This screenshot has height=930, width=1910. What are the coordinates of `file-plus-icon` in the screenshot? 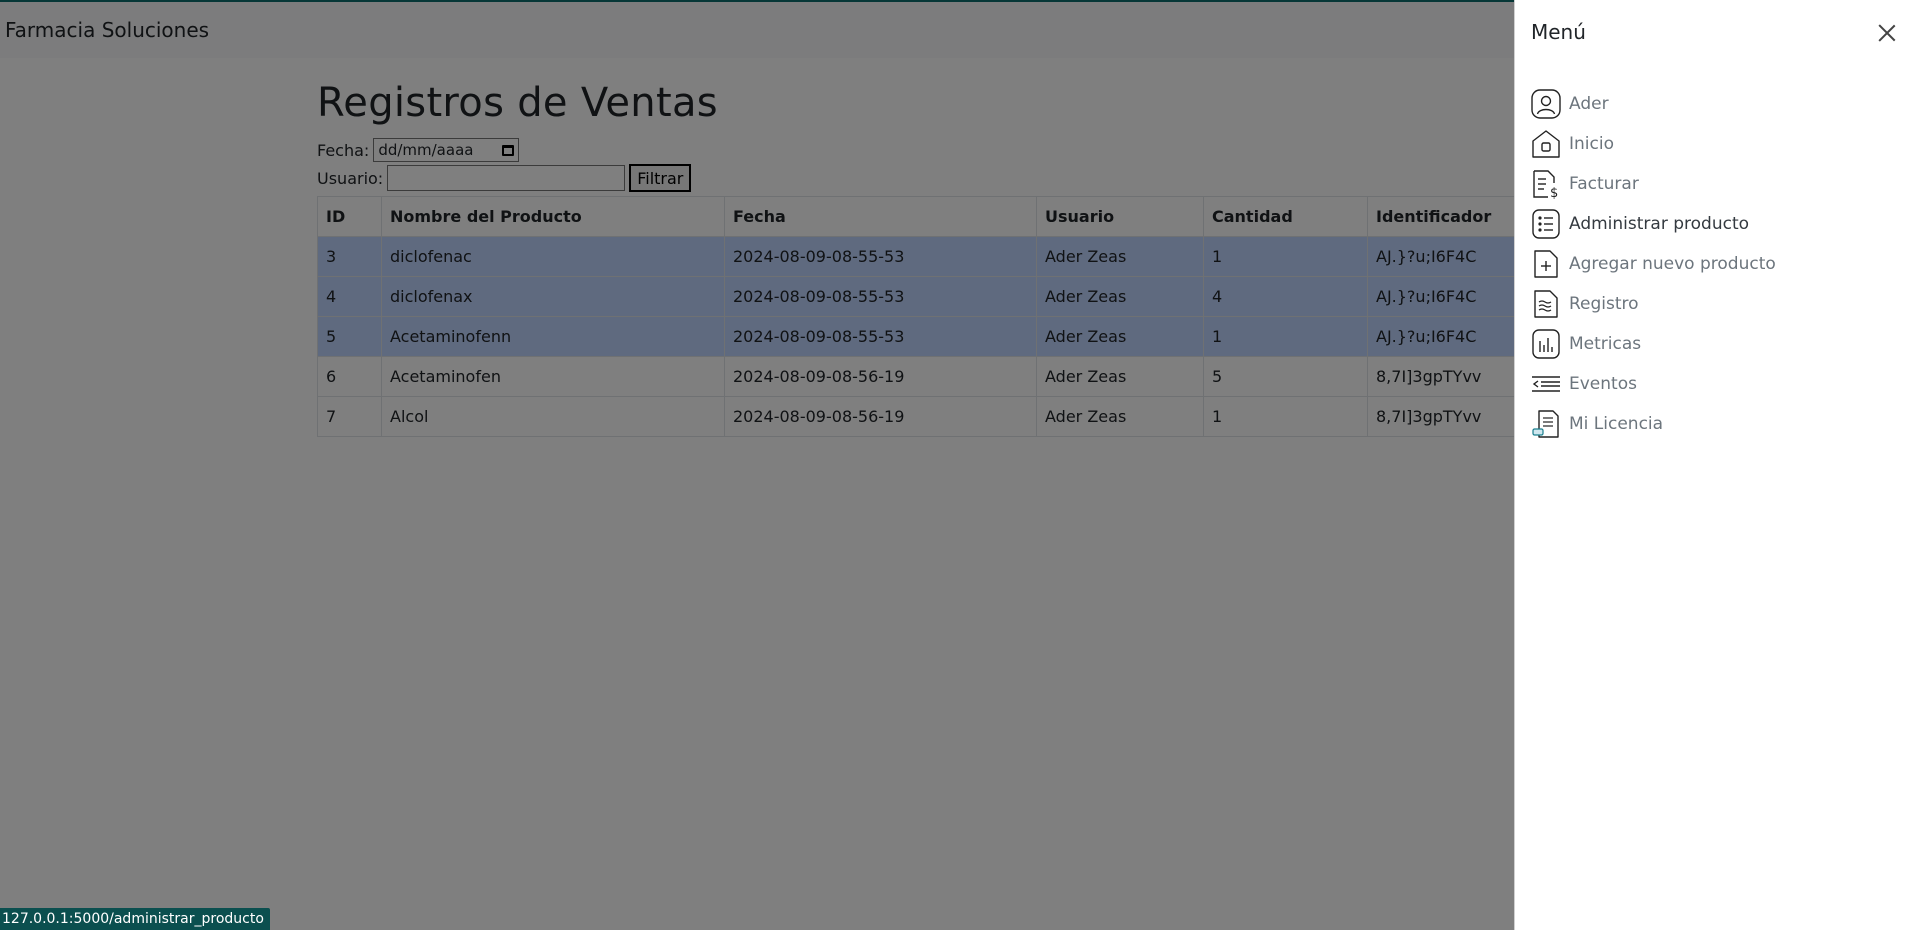 It's located at (1546, 264).